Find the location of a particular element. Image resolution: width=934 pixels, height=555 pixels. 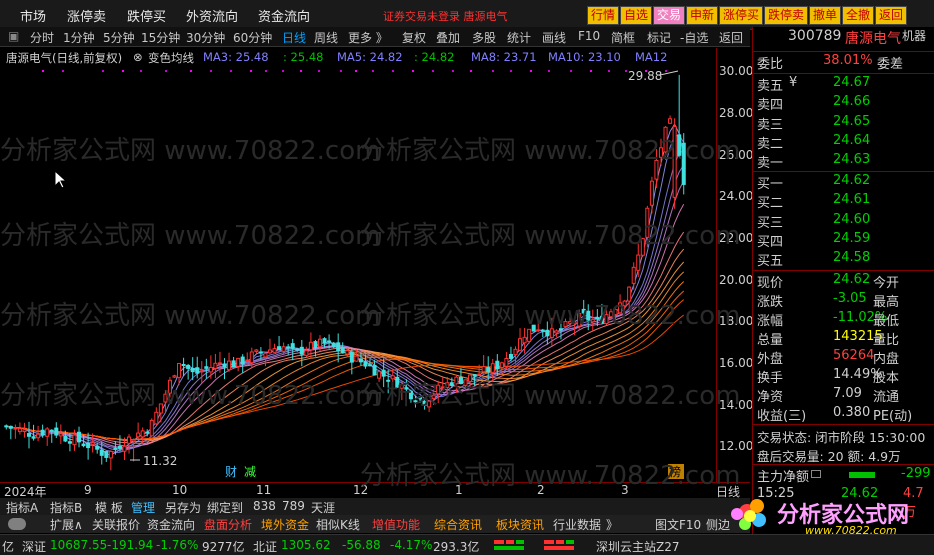

tool-draw: 画线 is located at coordinates (554, 37).